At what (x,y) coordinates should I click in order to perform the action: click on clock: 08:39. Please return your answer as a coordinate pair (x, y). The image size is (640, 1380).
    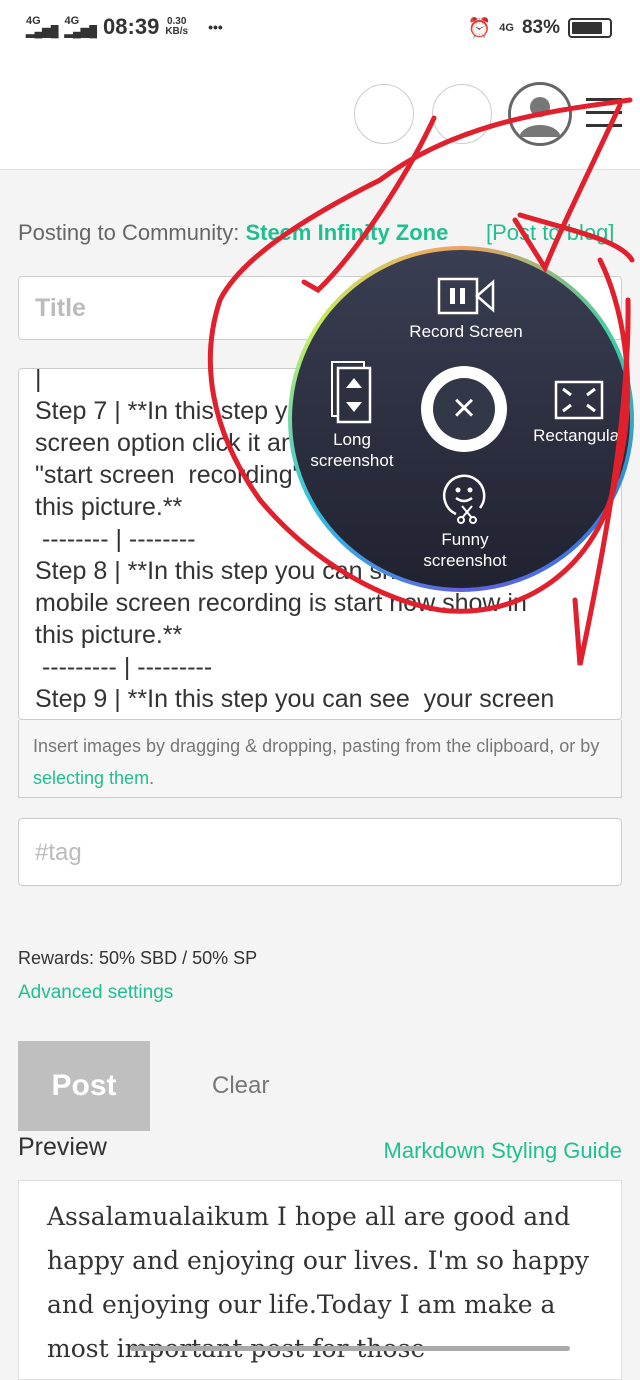
    Looking at the image, I should click on (131, 26).